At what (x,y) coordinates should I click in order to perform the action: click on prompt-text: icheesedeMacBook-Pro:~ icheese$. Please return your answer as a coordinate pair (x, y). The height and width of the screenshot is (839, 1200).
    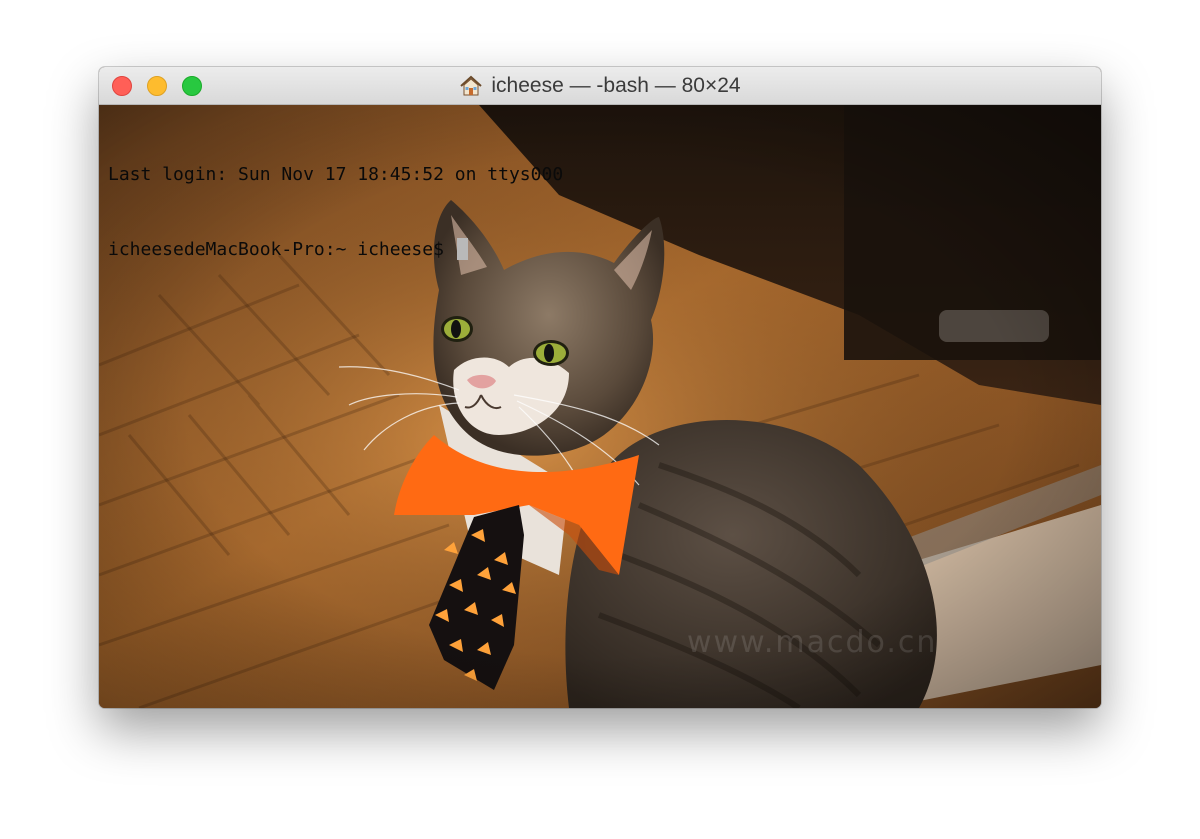
    Looking at the image, I should click on (281, 249).